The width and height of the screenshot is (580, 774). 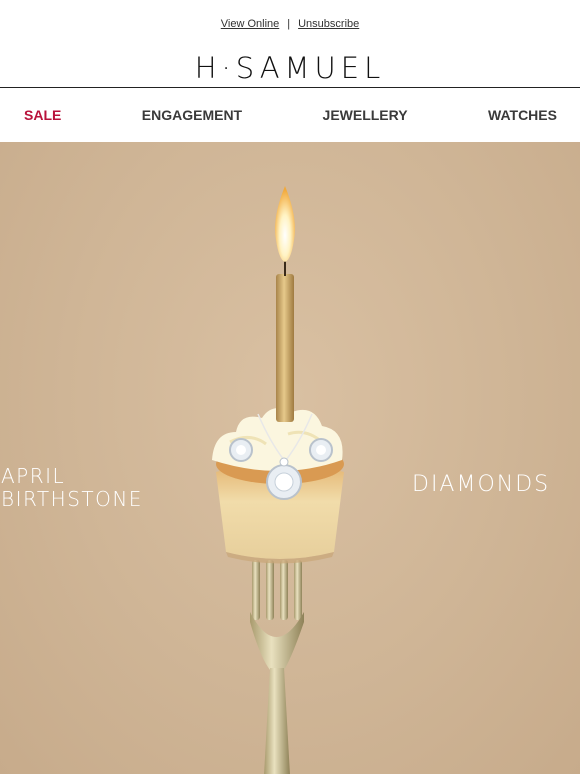 I want to click on view-online-link: View Online, so click(x=250, y=24).